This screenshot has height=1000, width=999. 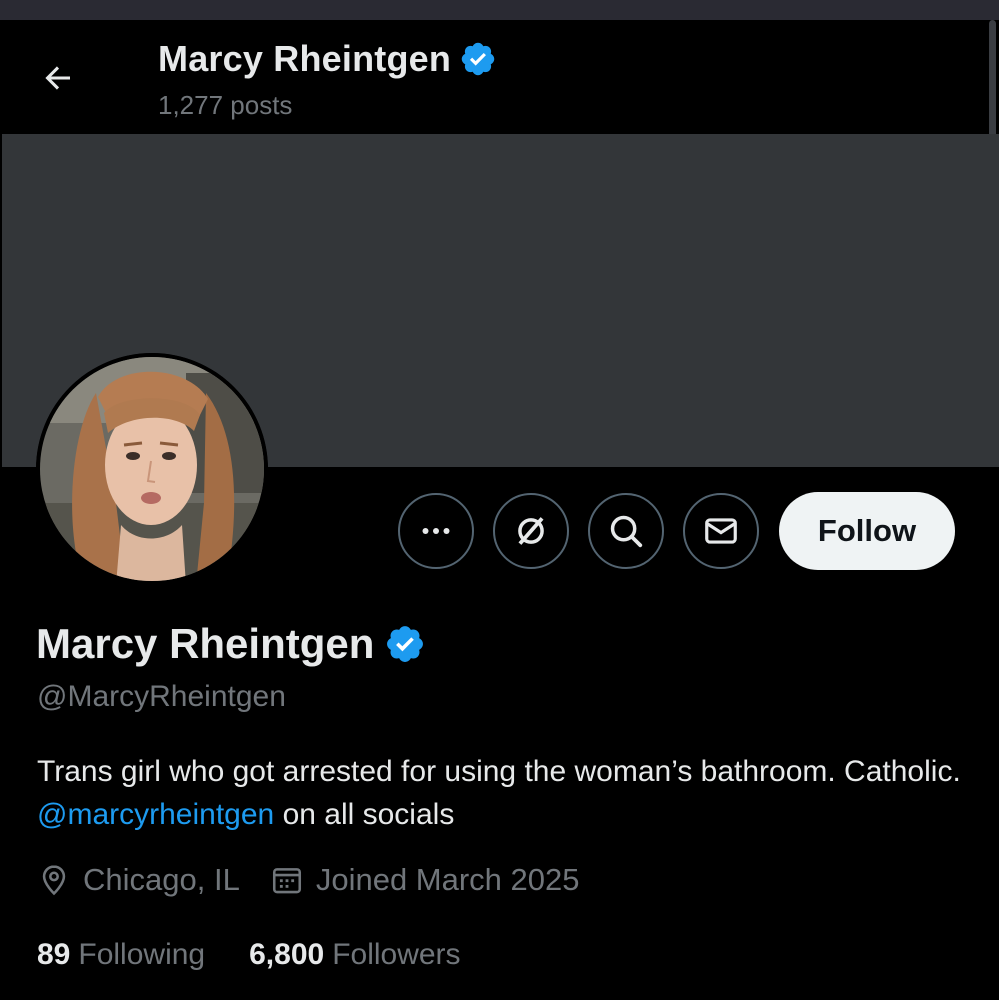 I want to click on profile-header: Marcy Rheintgen 1,277 posts, so click(x=499, y=77).